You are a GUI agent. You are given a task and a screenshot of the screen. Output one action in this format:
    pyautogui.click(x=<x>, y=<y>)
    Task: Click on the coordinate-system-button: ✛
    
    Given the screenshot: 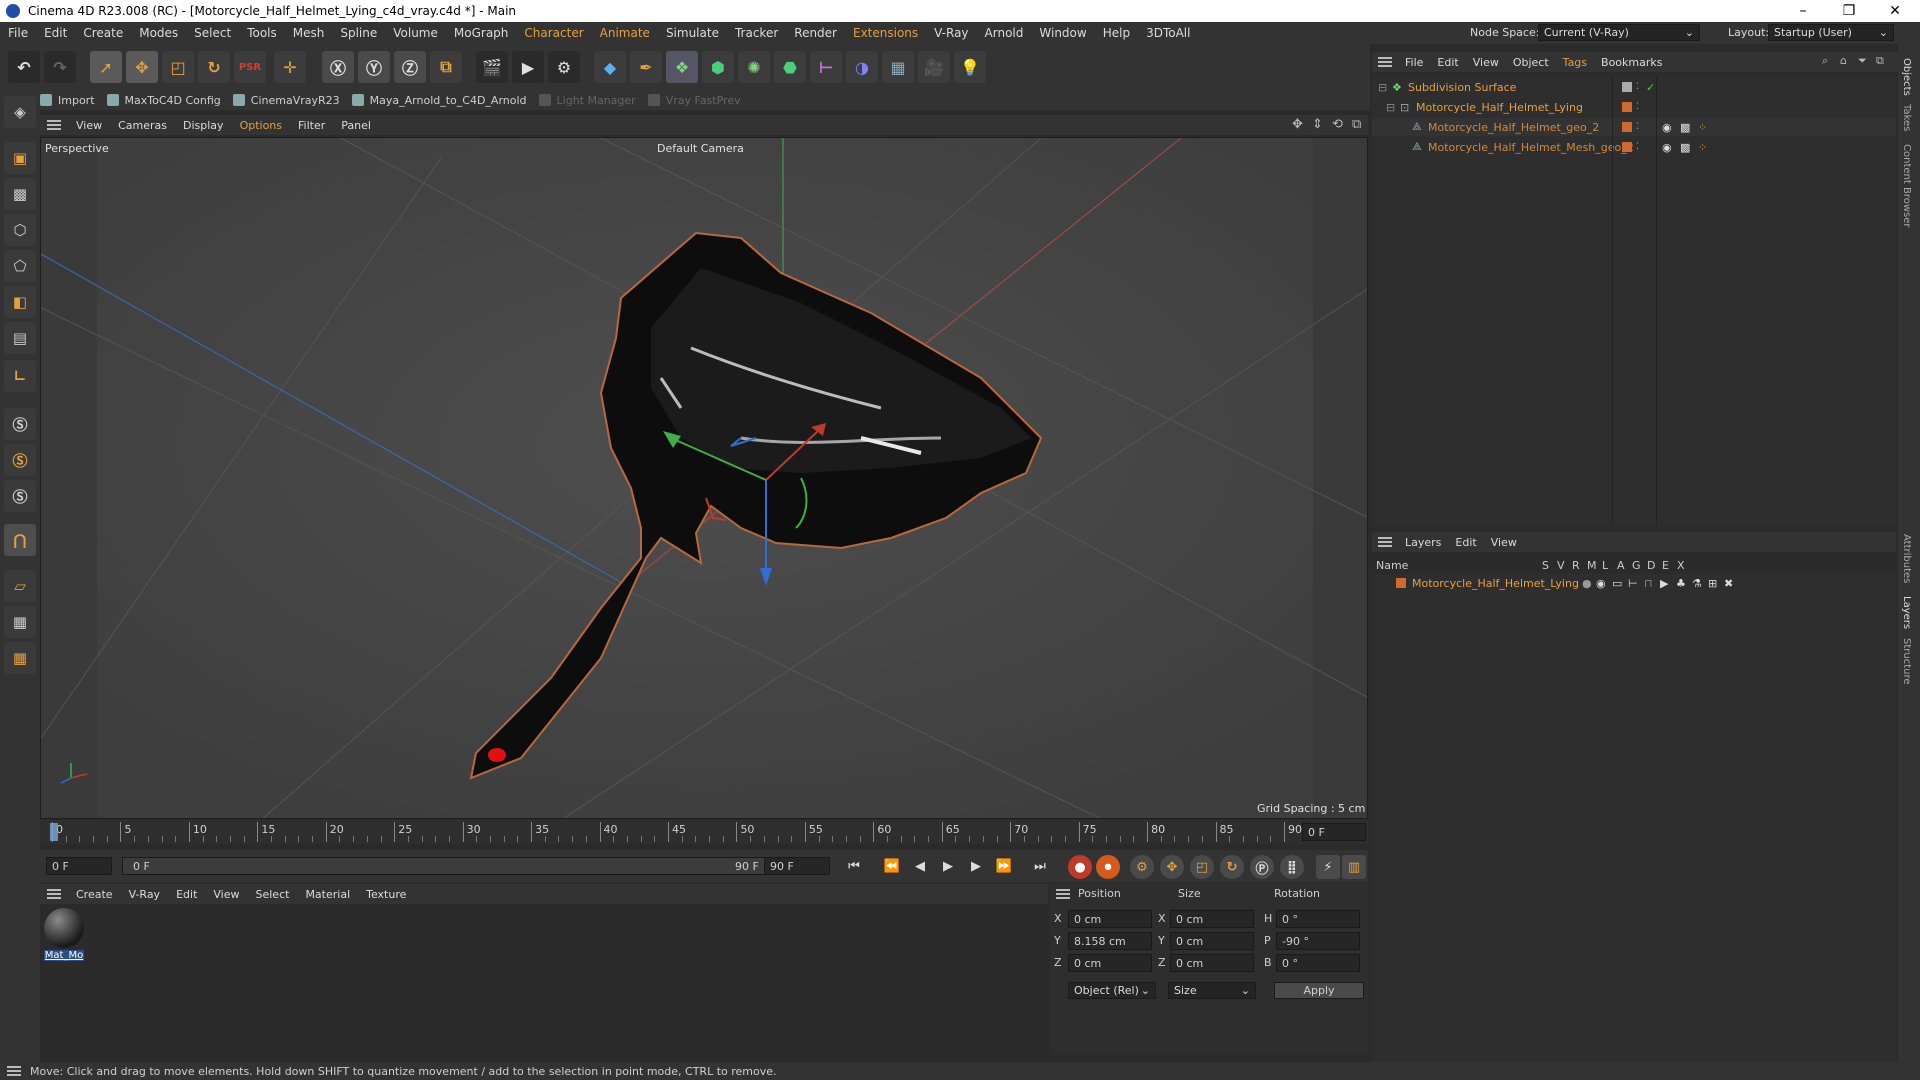 What is the action you would take?
    pyautogui.click(x=290, y=67)
    